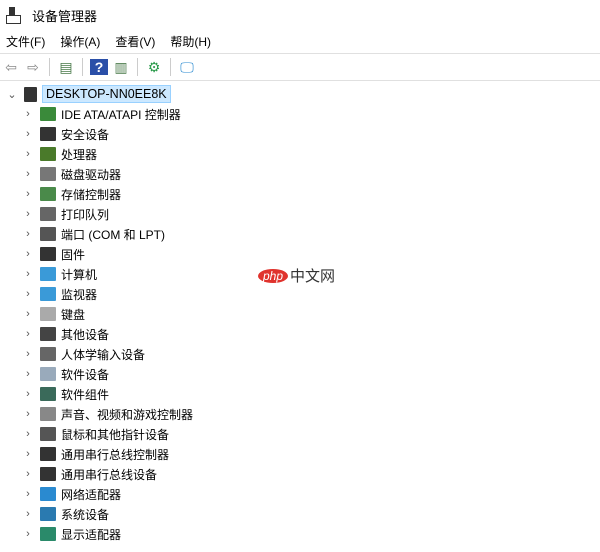 This screenshot has width=600, height=552. I want to click on tree-item-label: 软件组件, so click(85, 394).